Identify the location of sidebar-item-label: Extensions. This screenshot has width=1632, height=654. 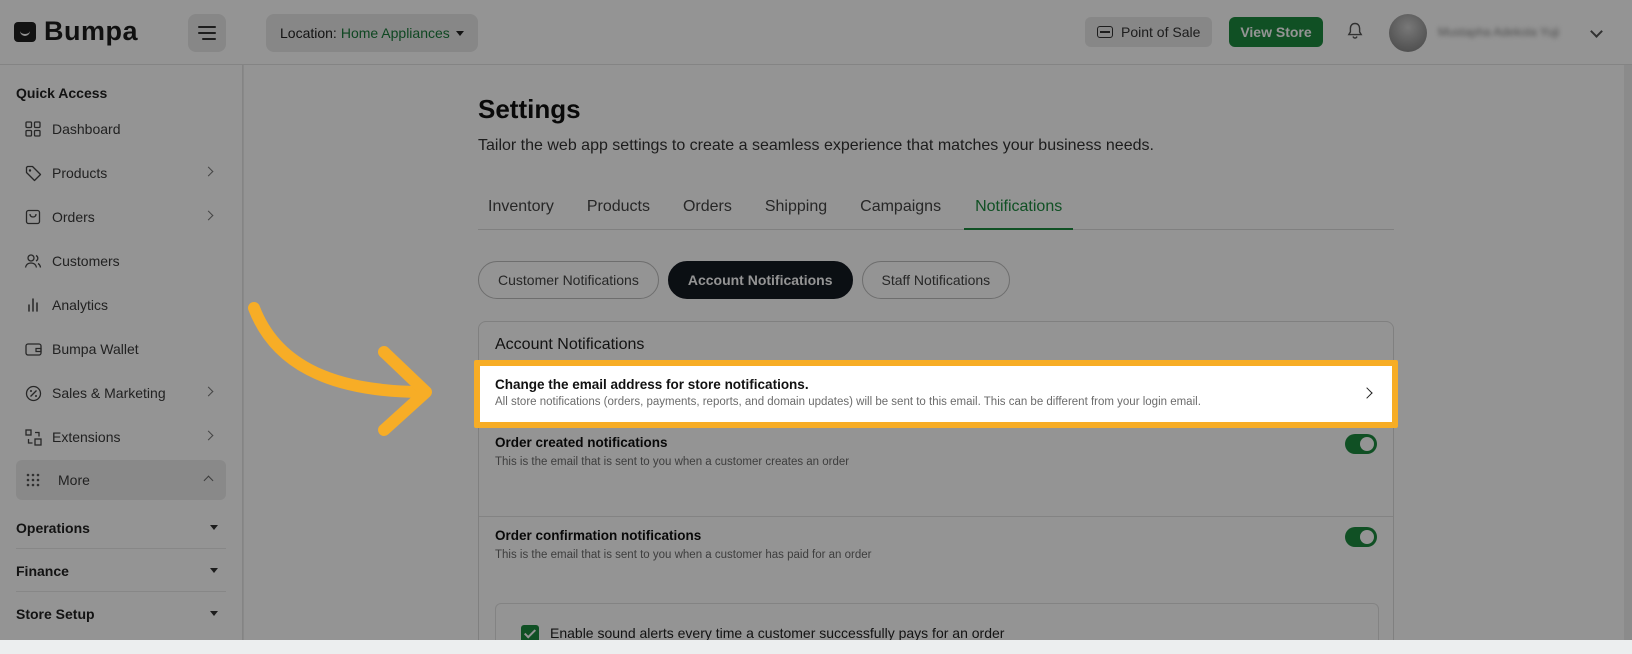
(86, 437).